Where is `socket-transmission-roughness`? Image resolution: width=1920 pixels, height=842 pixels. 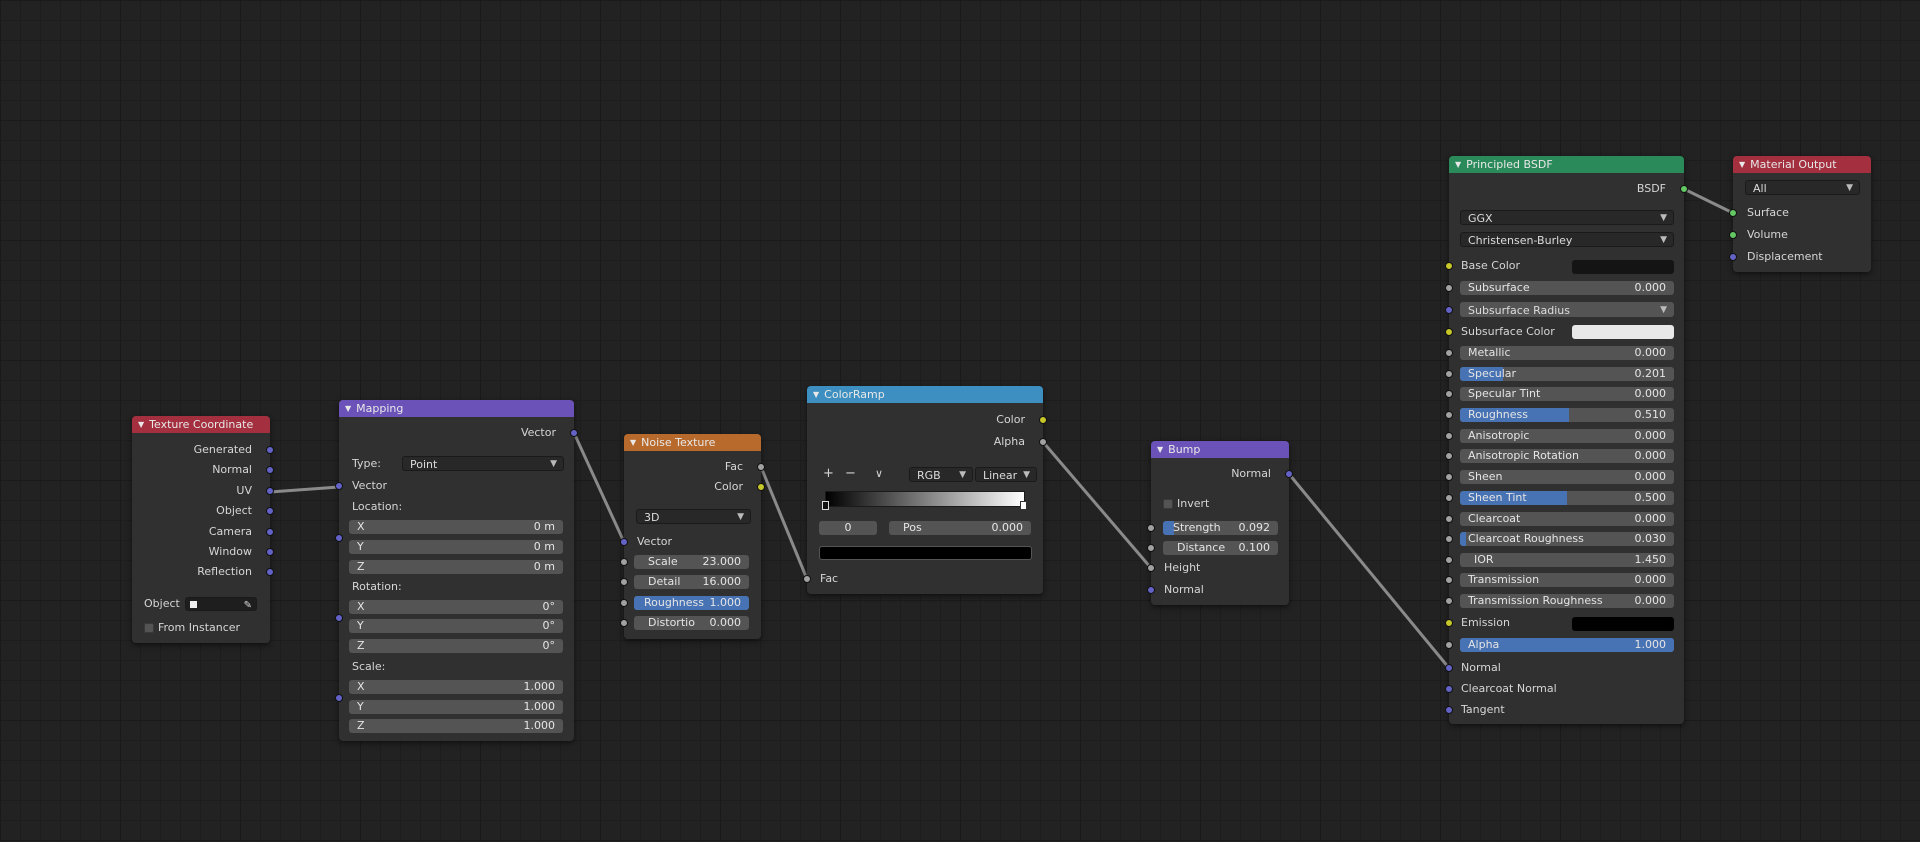 socket-transmission-roughness is located at coordinates (1449, 601).